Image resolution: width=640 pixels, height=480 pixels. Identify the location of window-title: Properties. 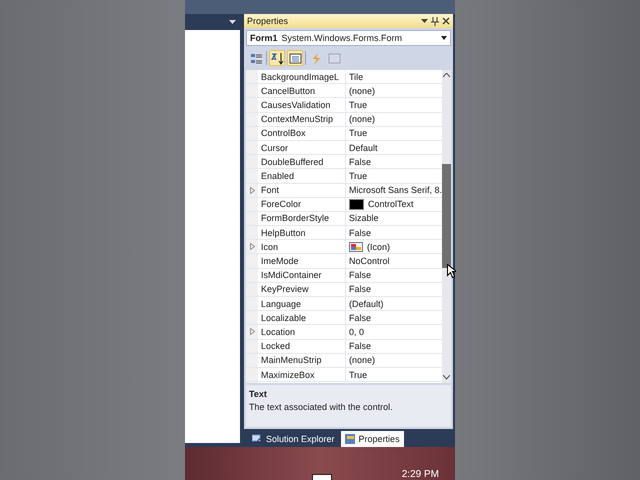
(268, 21).